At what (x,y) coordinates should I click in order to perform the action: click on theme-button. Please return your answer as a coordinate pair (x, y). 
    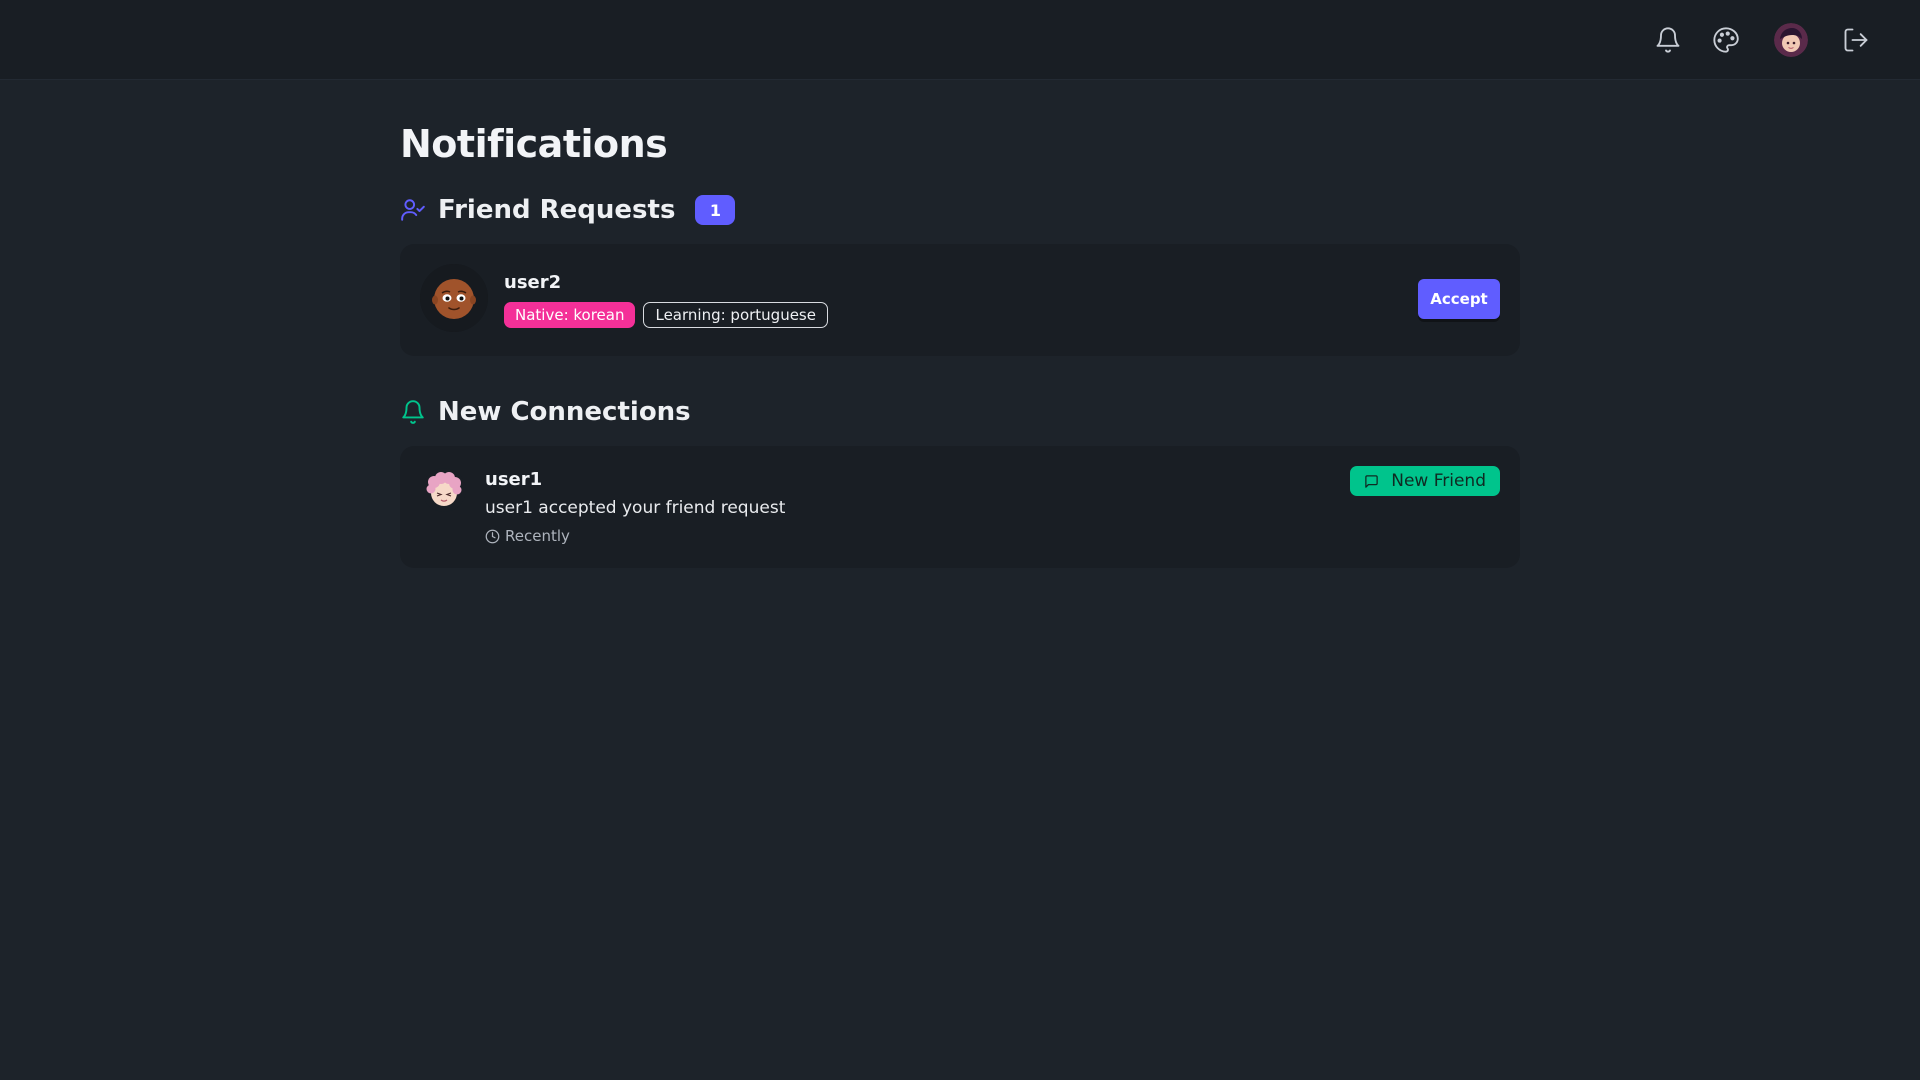
    Looking at the image, I should click on (1726, 40).